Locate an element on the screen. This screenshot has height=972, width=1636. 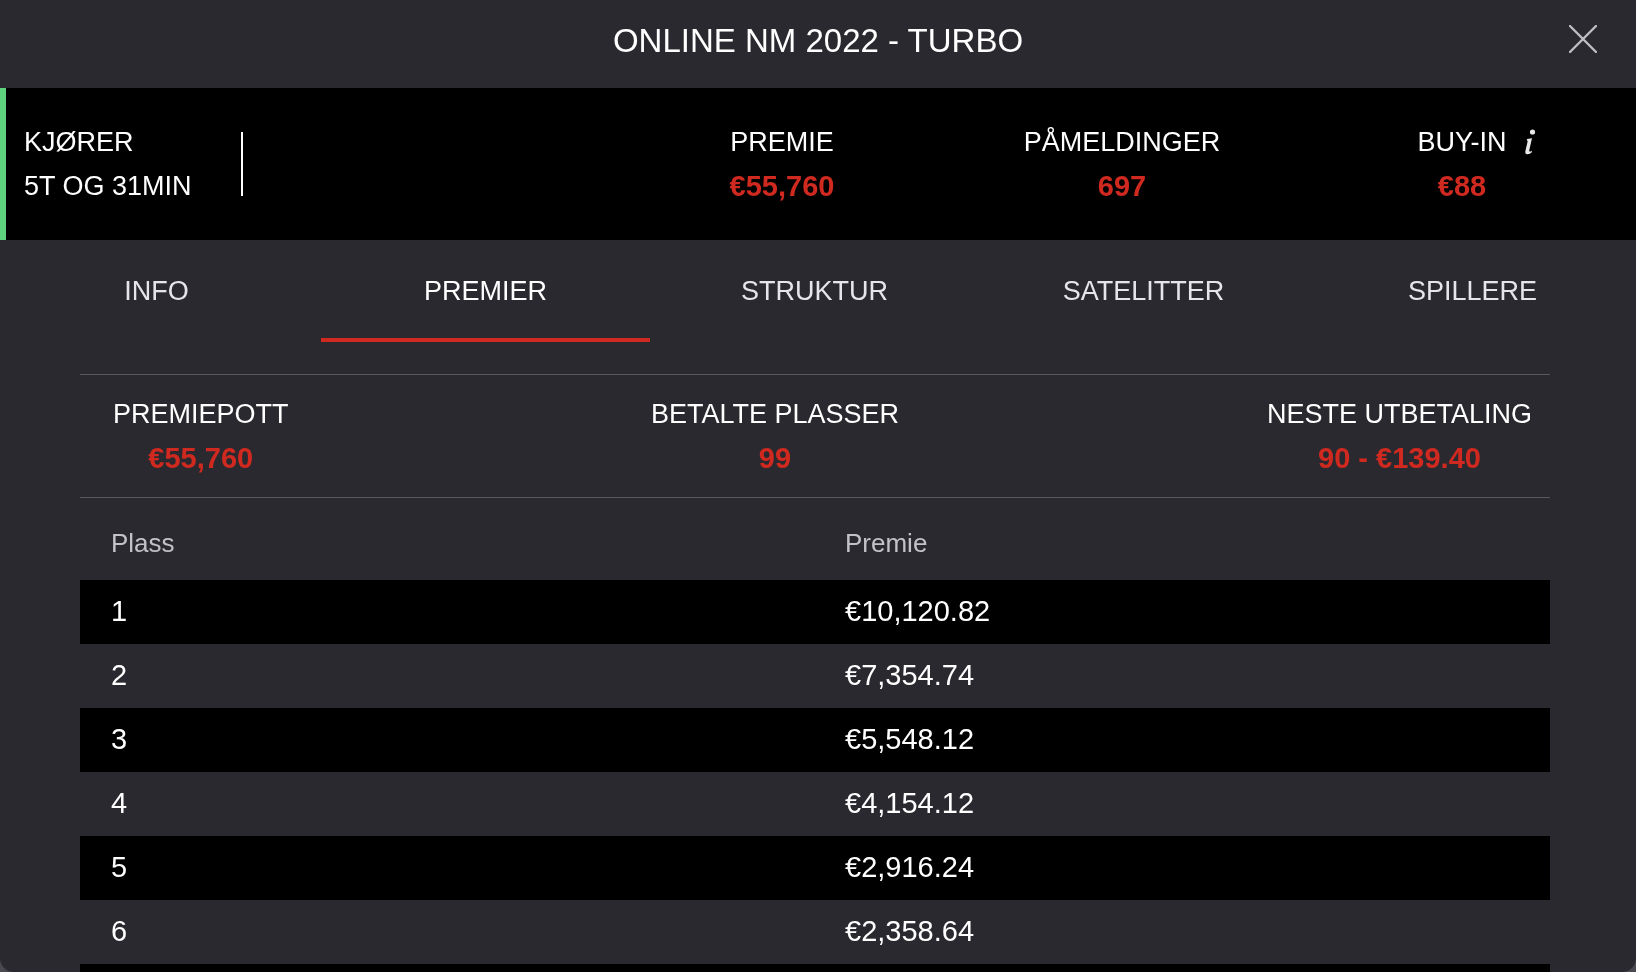
column-header: Premie is located at coordinates (886, 542).